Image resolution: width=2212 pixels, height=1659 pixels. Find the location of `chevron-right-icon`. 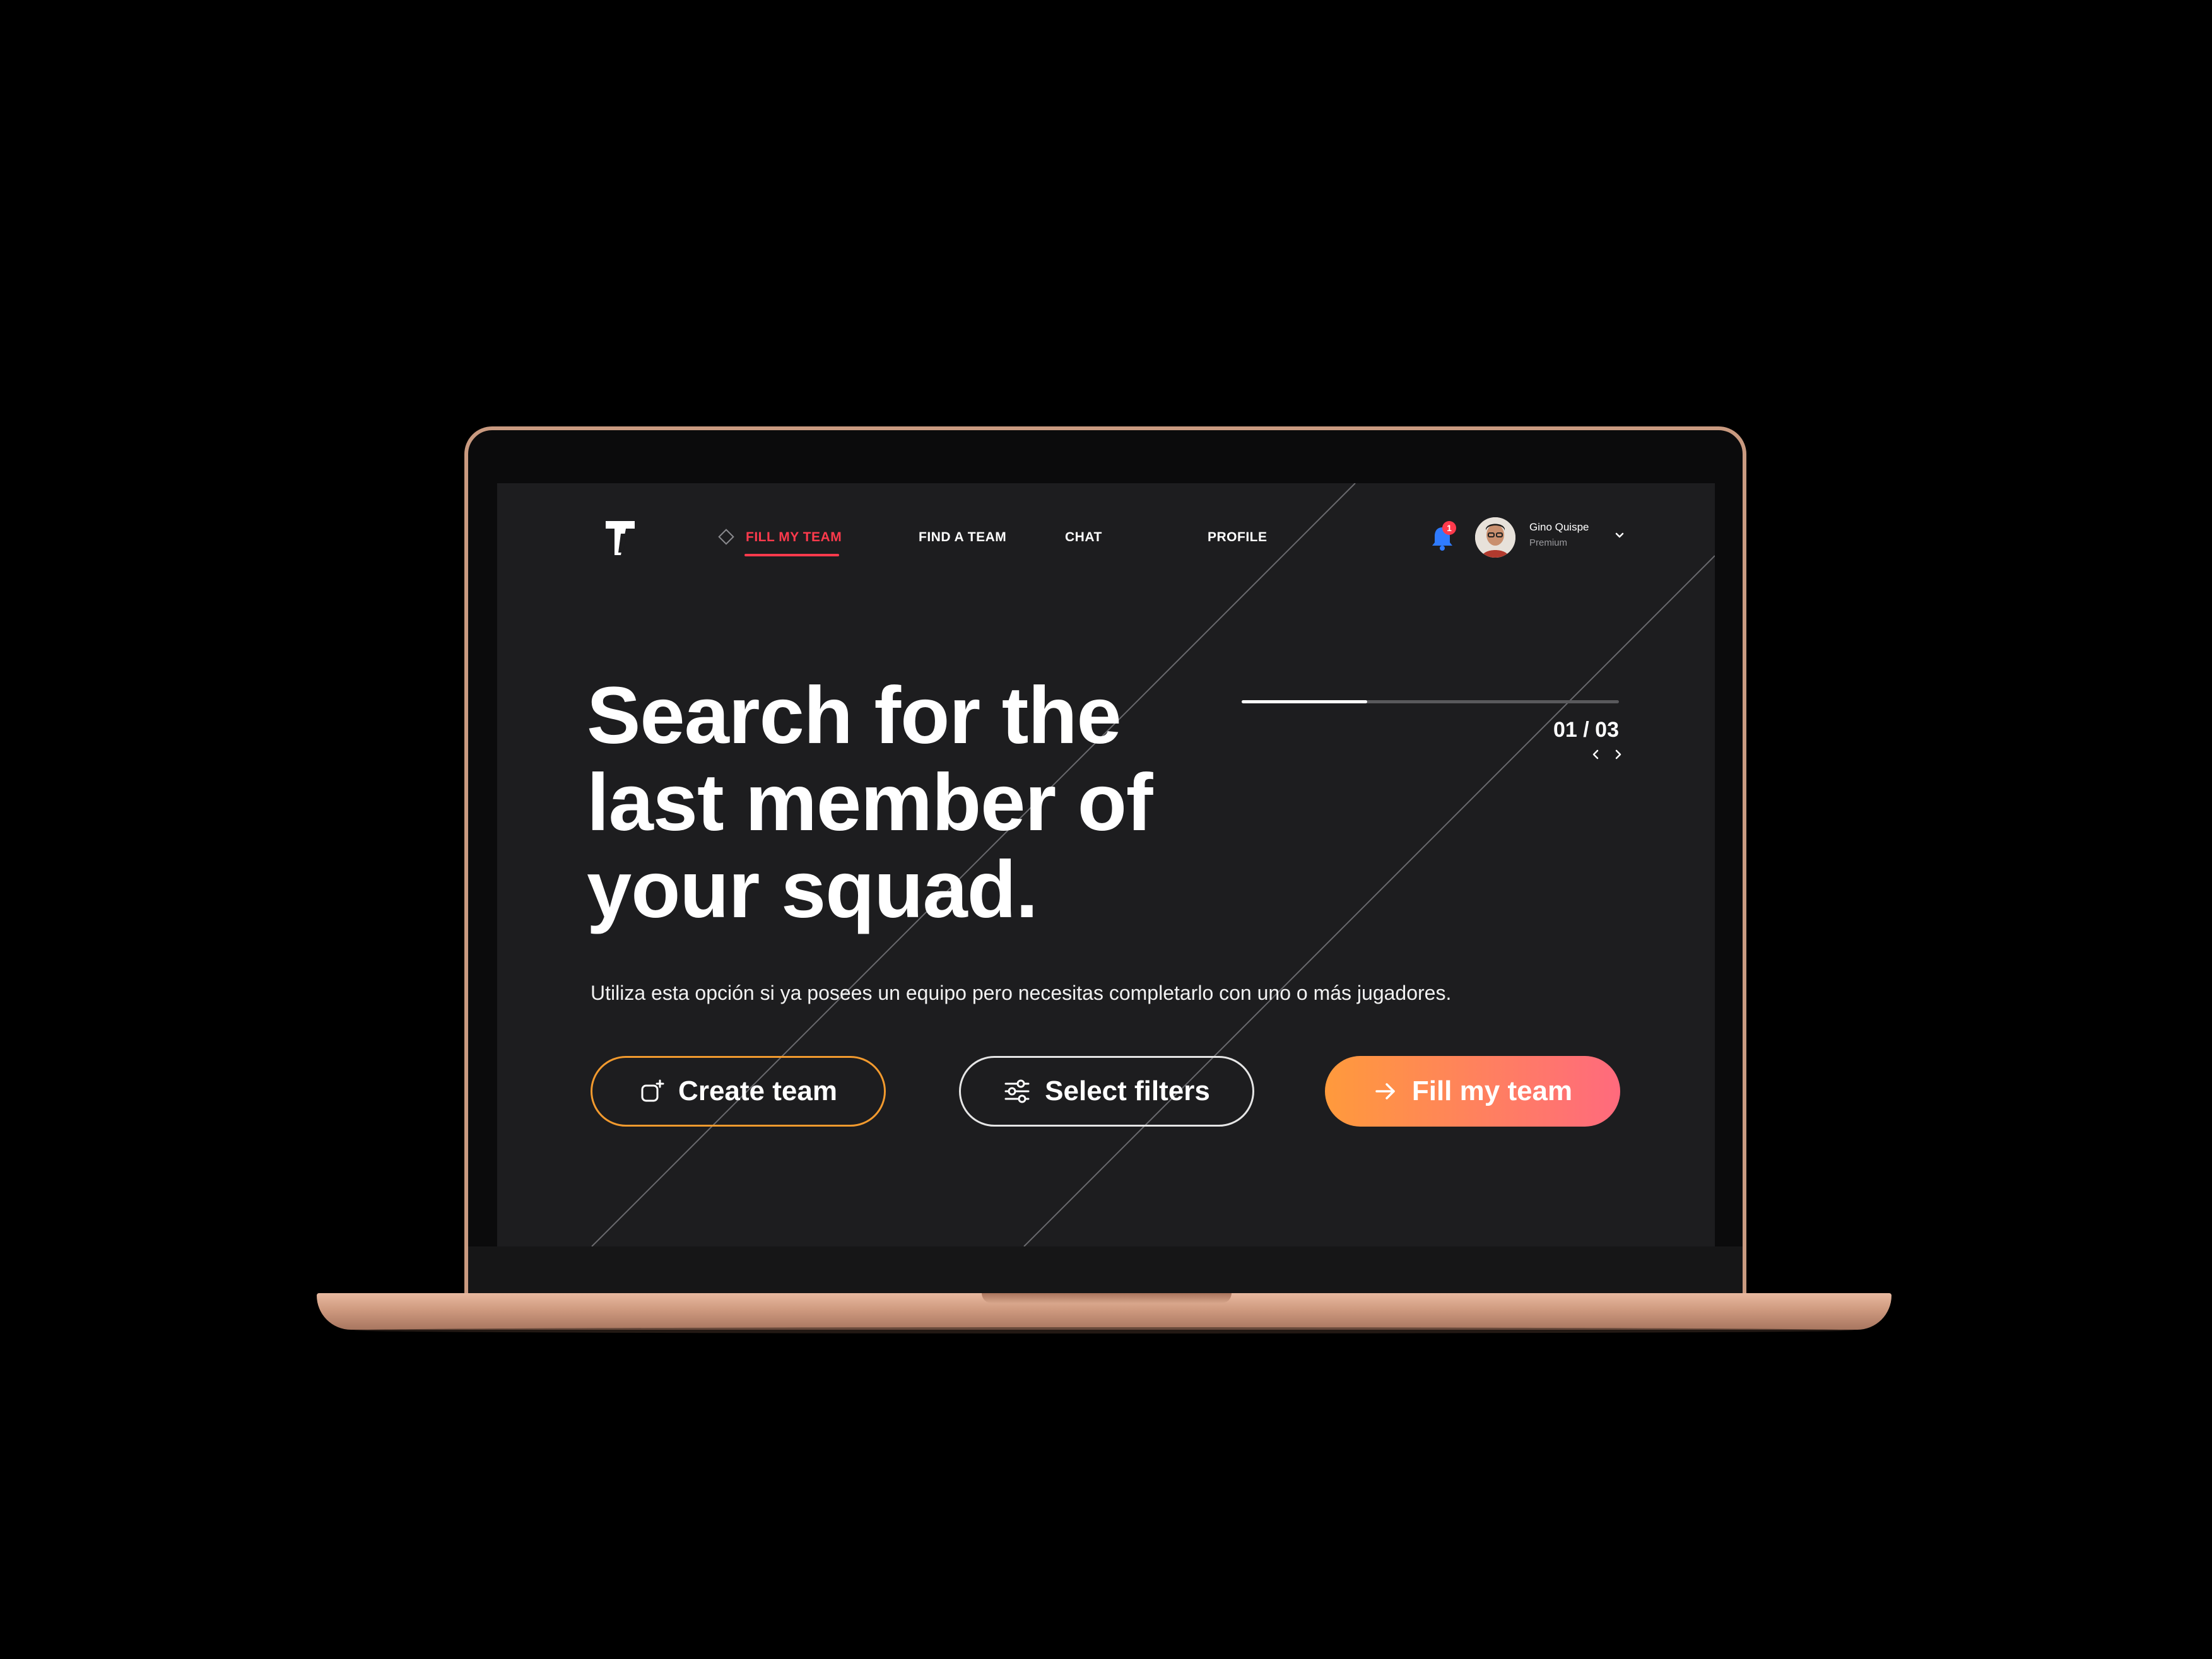

chevron-right-icon is located at coordinates (1618, 754).